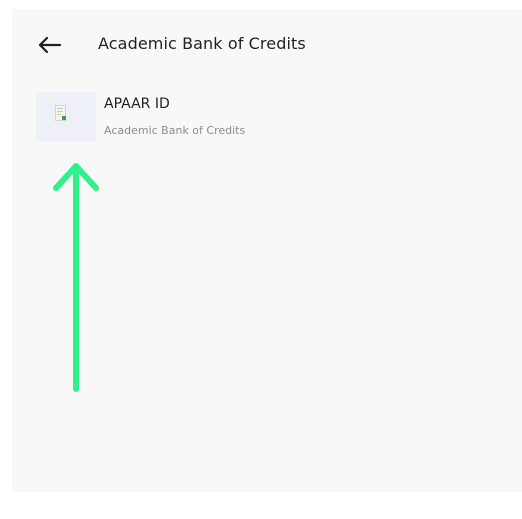  I want to click on page-title: Academic Bank of Credits, so click(202, 43).